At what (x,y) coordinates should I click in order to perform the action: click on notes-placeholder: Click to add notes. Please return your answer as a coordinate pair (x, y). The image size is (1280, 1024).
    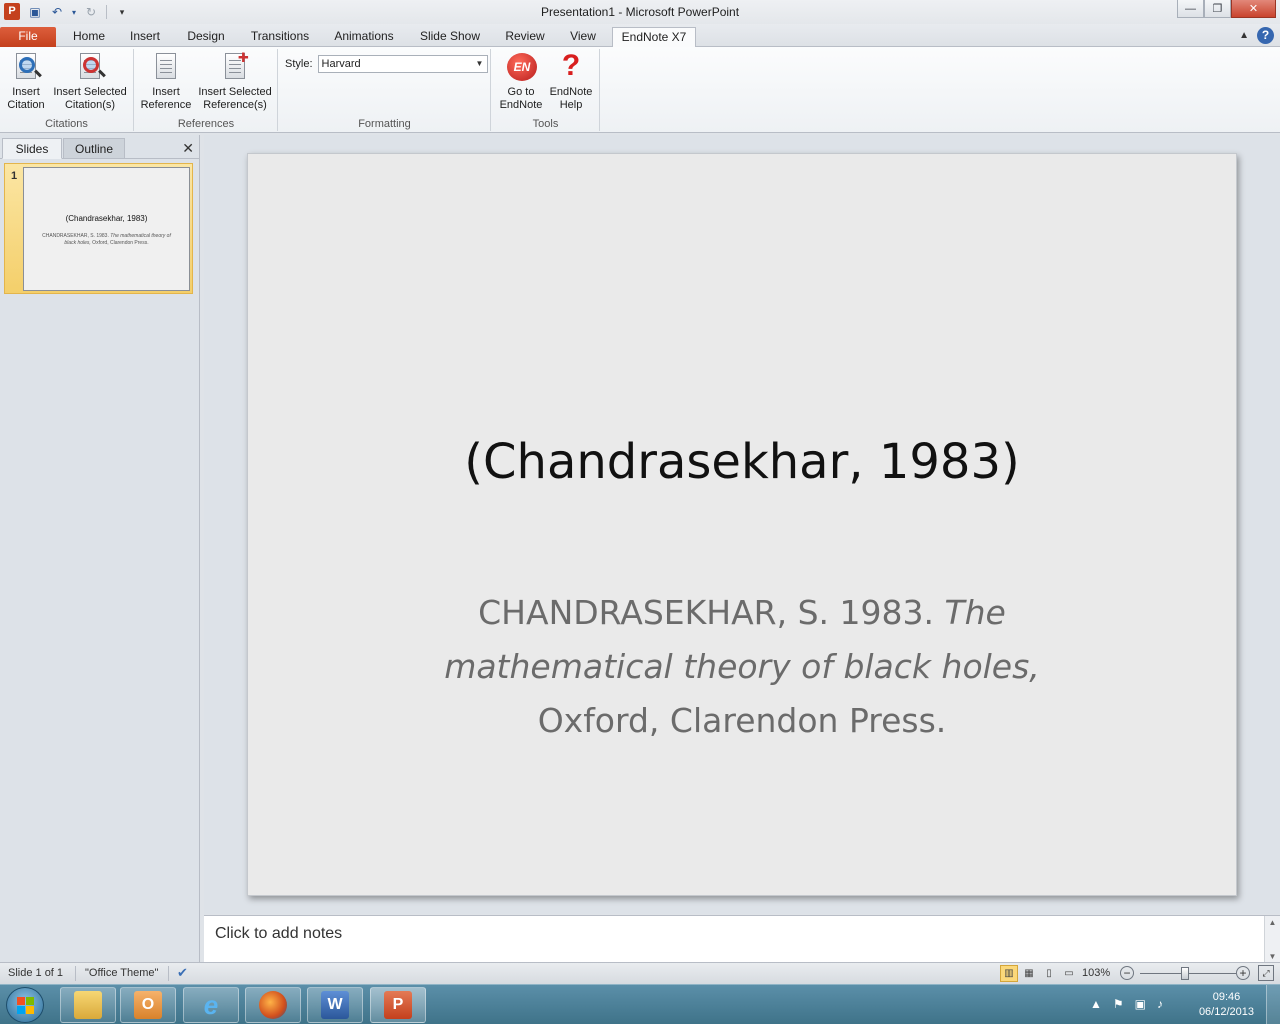
    Looking at the image, I should click on (278, 934).